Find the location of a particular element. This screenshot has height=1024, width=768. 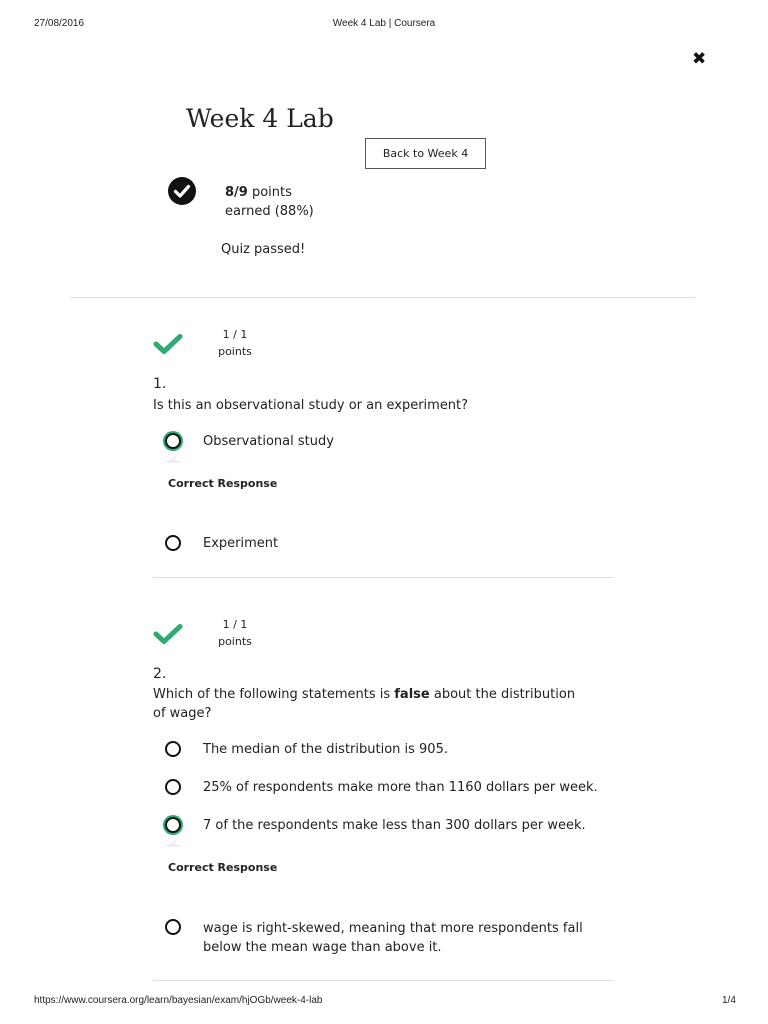

page-title: Week 4 Lab is located at coordinates (260, 118).